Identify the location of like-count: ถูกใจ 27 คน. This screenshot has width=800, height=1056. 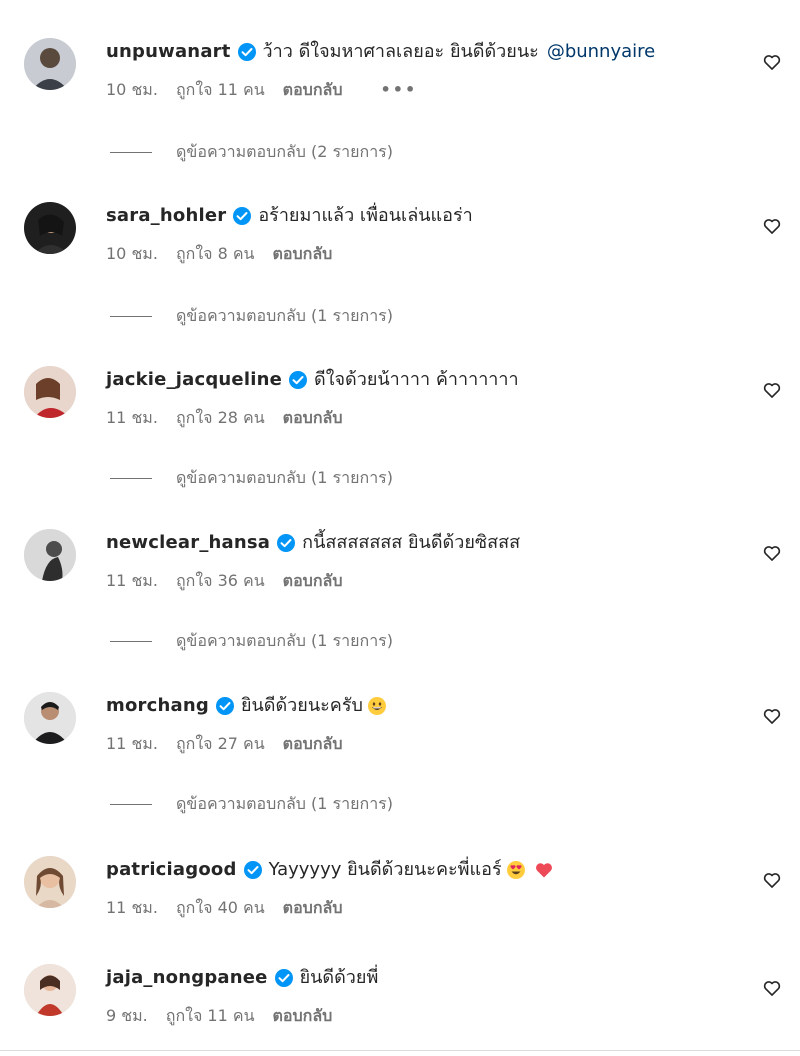
(220, 744).